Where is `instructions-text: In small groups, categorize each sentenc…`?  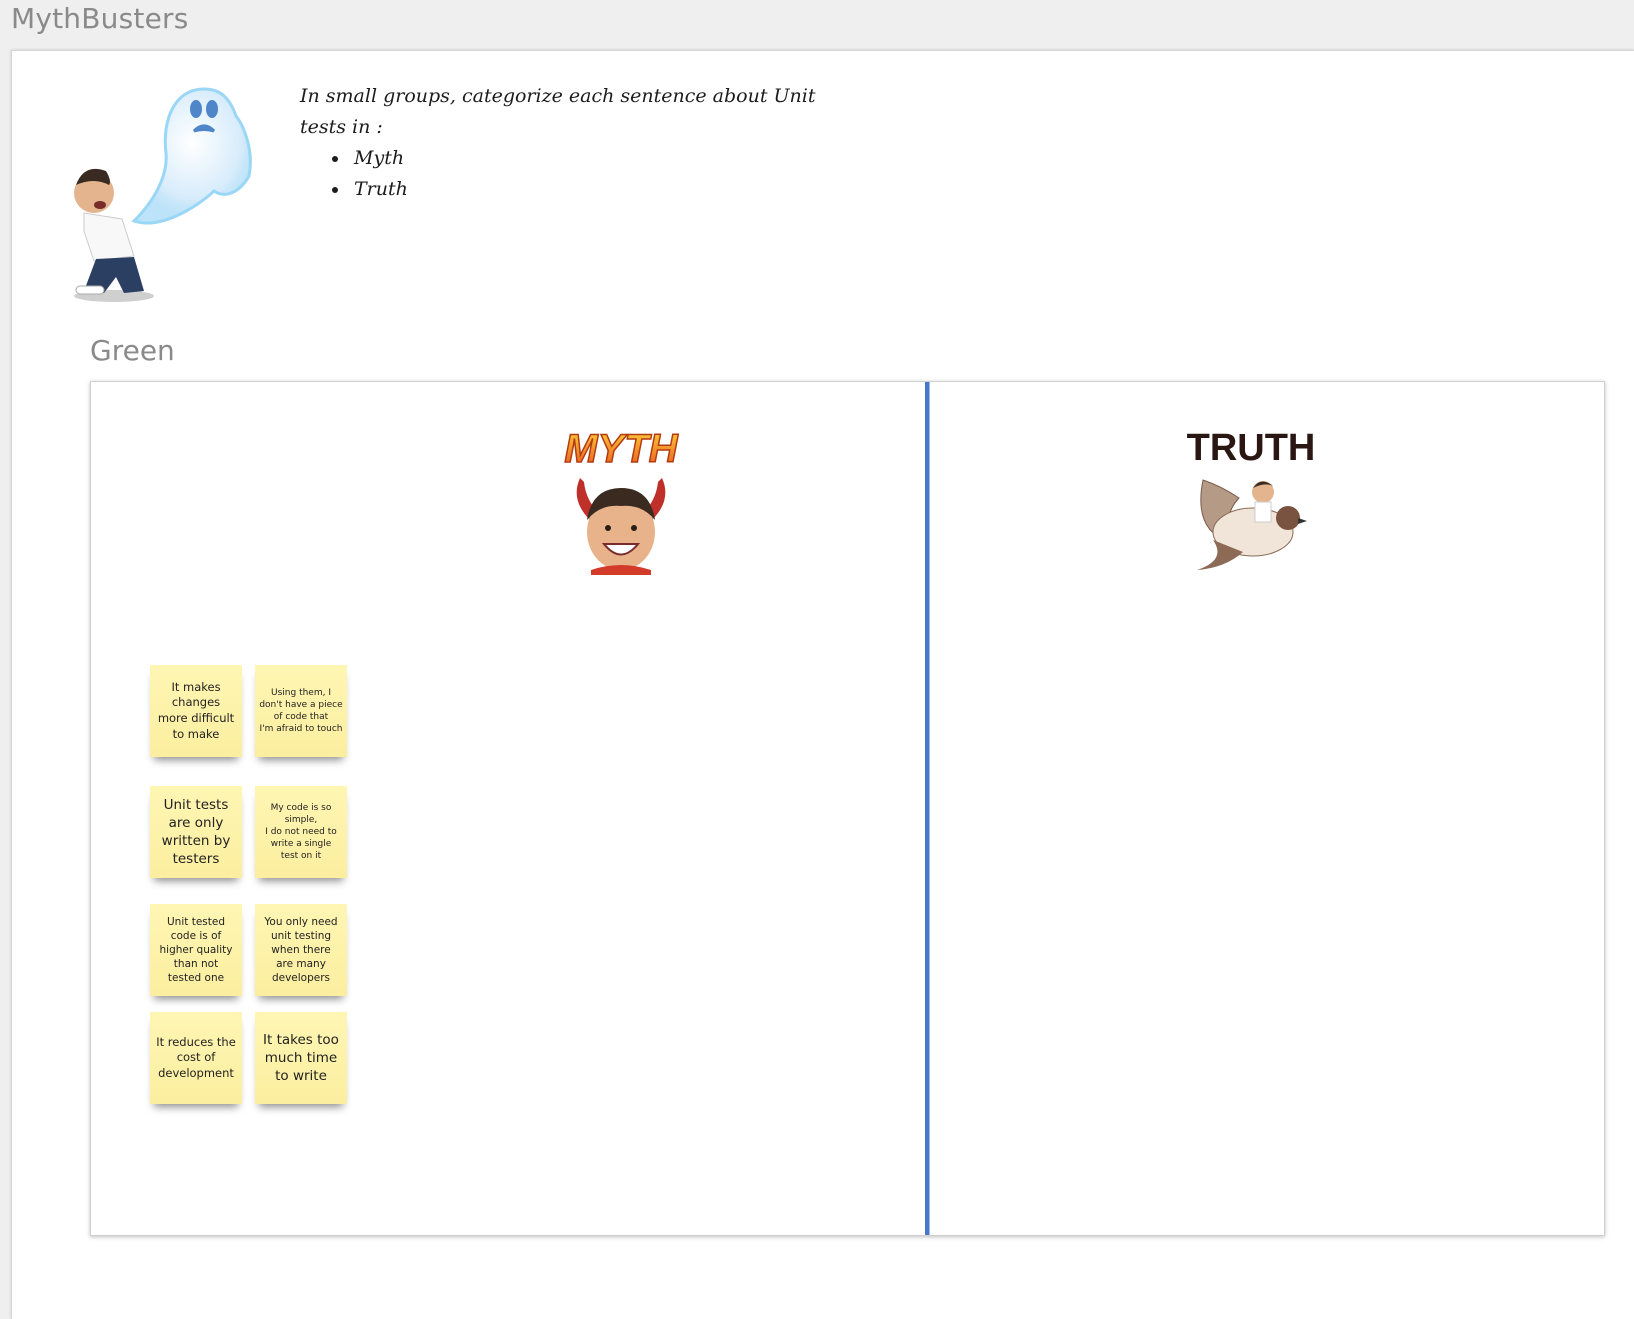 instructions-text: In small groups, categorize each sentenc… is located at coordinates (560, 143).